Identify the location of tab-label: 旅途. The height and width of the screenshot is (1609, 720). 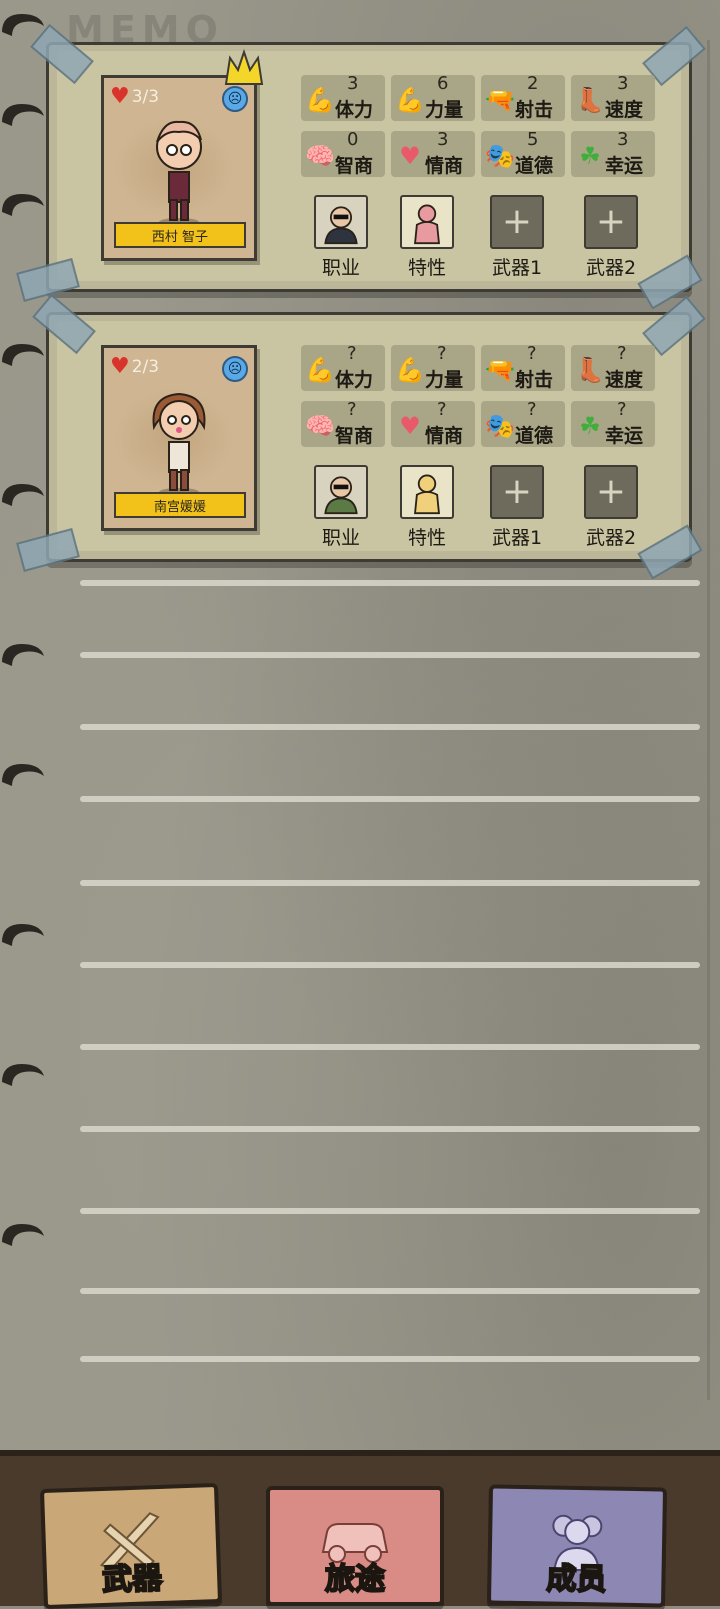
(355, 1579).